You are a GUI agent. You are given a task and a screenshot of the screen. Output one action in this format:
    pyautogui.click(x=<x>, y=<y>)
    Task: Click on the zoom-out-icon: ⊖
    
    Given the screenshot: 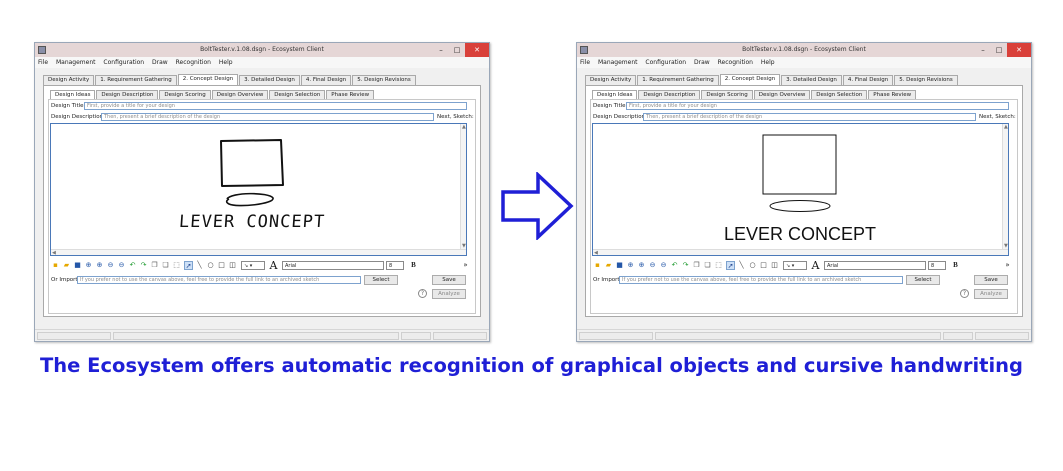 What is the action you would take?
    pyautogui.click(x=110, y=265)
    